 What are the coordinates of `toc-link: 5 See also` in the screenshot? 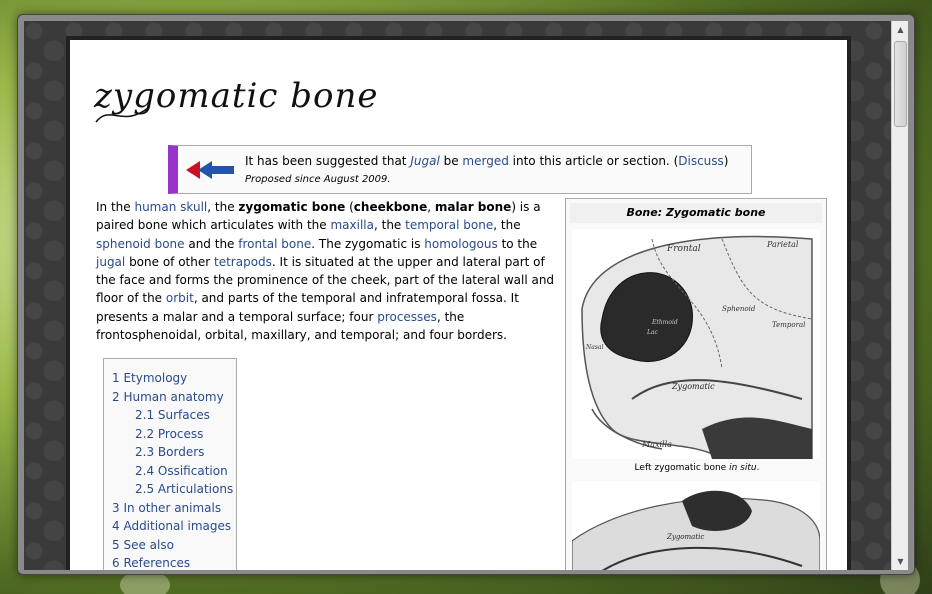 It's located at (143, 545).